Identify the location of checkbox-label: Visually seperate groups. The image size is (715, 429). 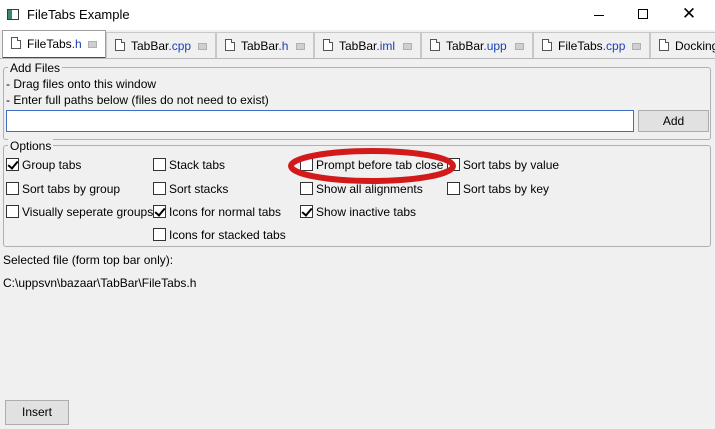
(88, 212).